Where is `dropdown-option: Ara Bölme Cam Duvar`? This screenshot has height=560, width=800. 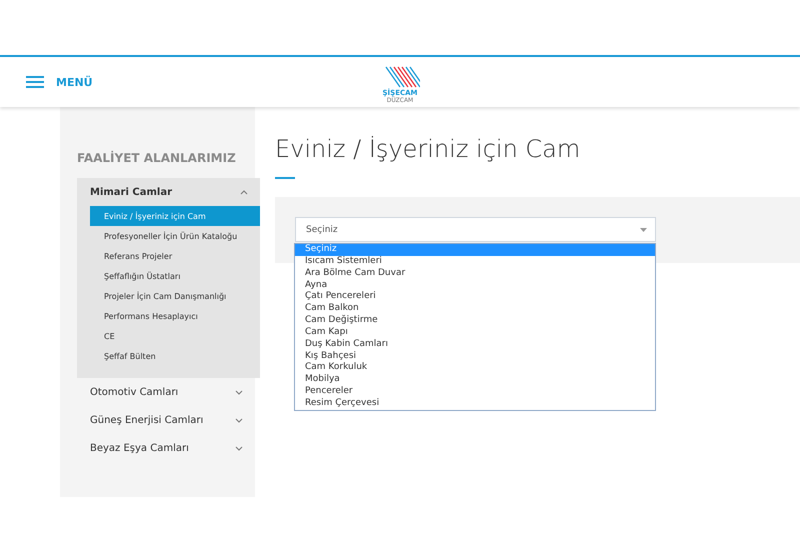
dropdown-option: Ara Bölme Cam Duvar is located at coordinates (475, 274).